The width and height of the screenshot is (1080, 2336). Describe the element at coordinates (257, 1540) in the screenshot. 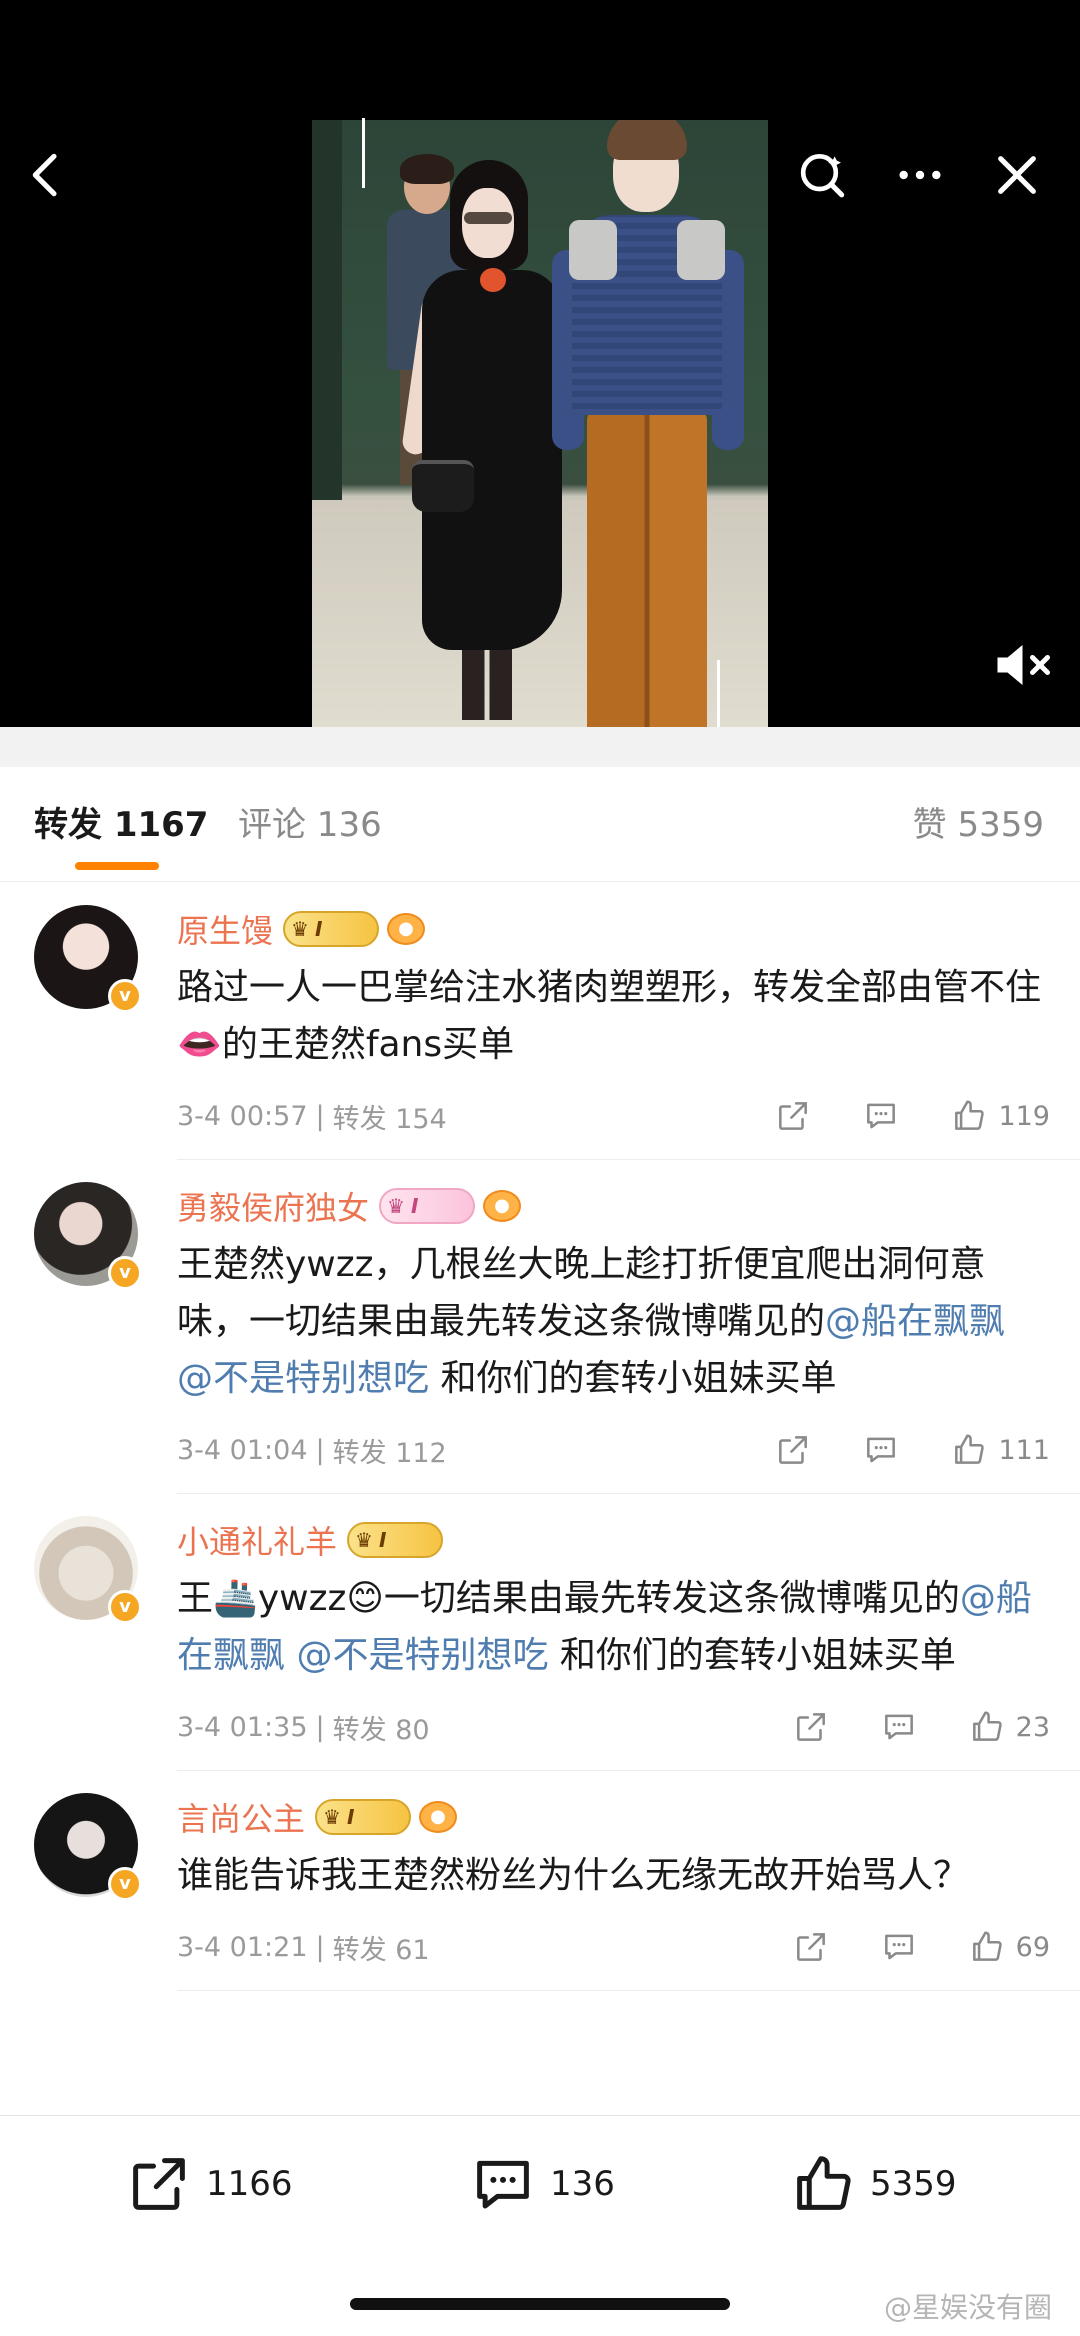

I see `username: 小通礼礼羊` at that location.